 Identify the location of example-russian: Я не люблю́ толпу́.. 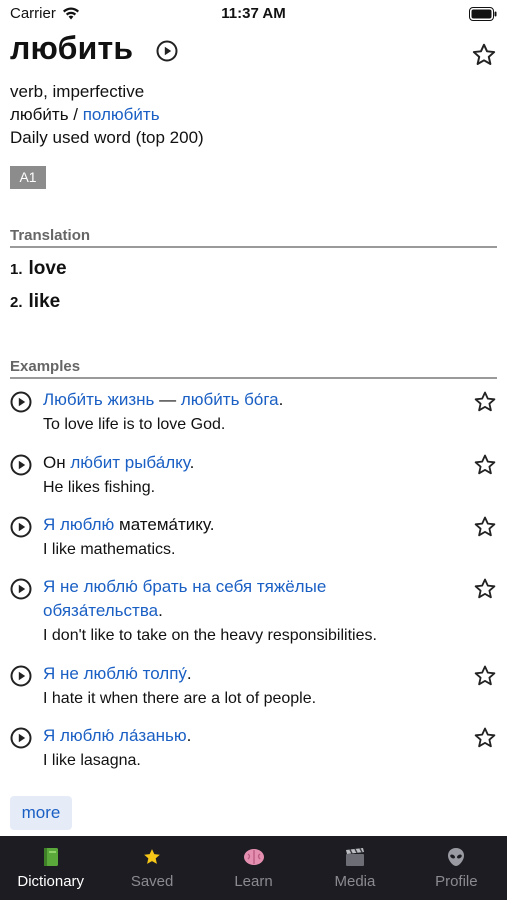
(245, 674).